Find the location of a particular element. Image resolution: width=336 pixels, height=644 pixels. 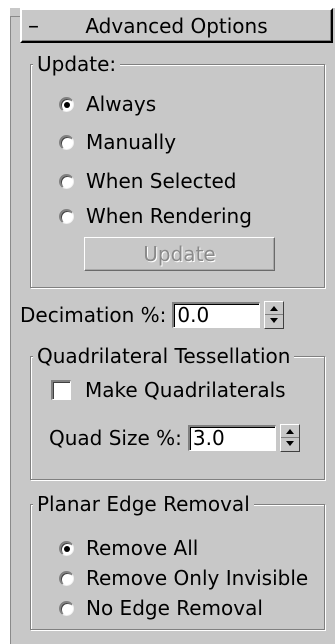

decimation-spinner-arrows is located at coordinates (274, 315).